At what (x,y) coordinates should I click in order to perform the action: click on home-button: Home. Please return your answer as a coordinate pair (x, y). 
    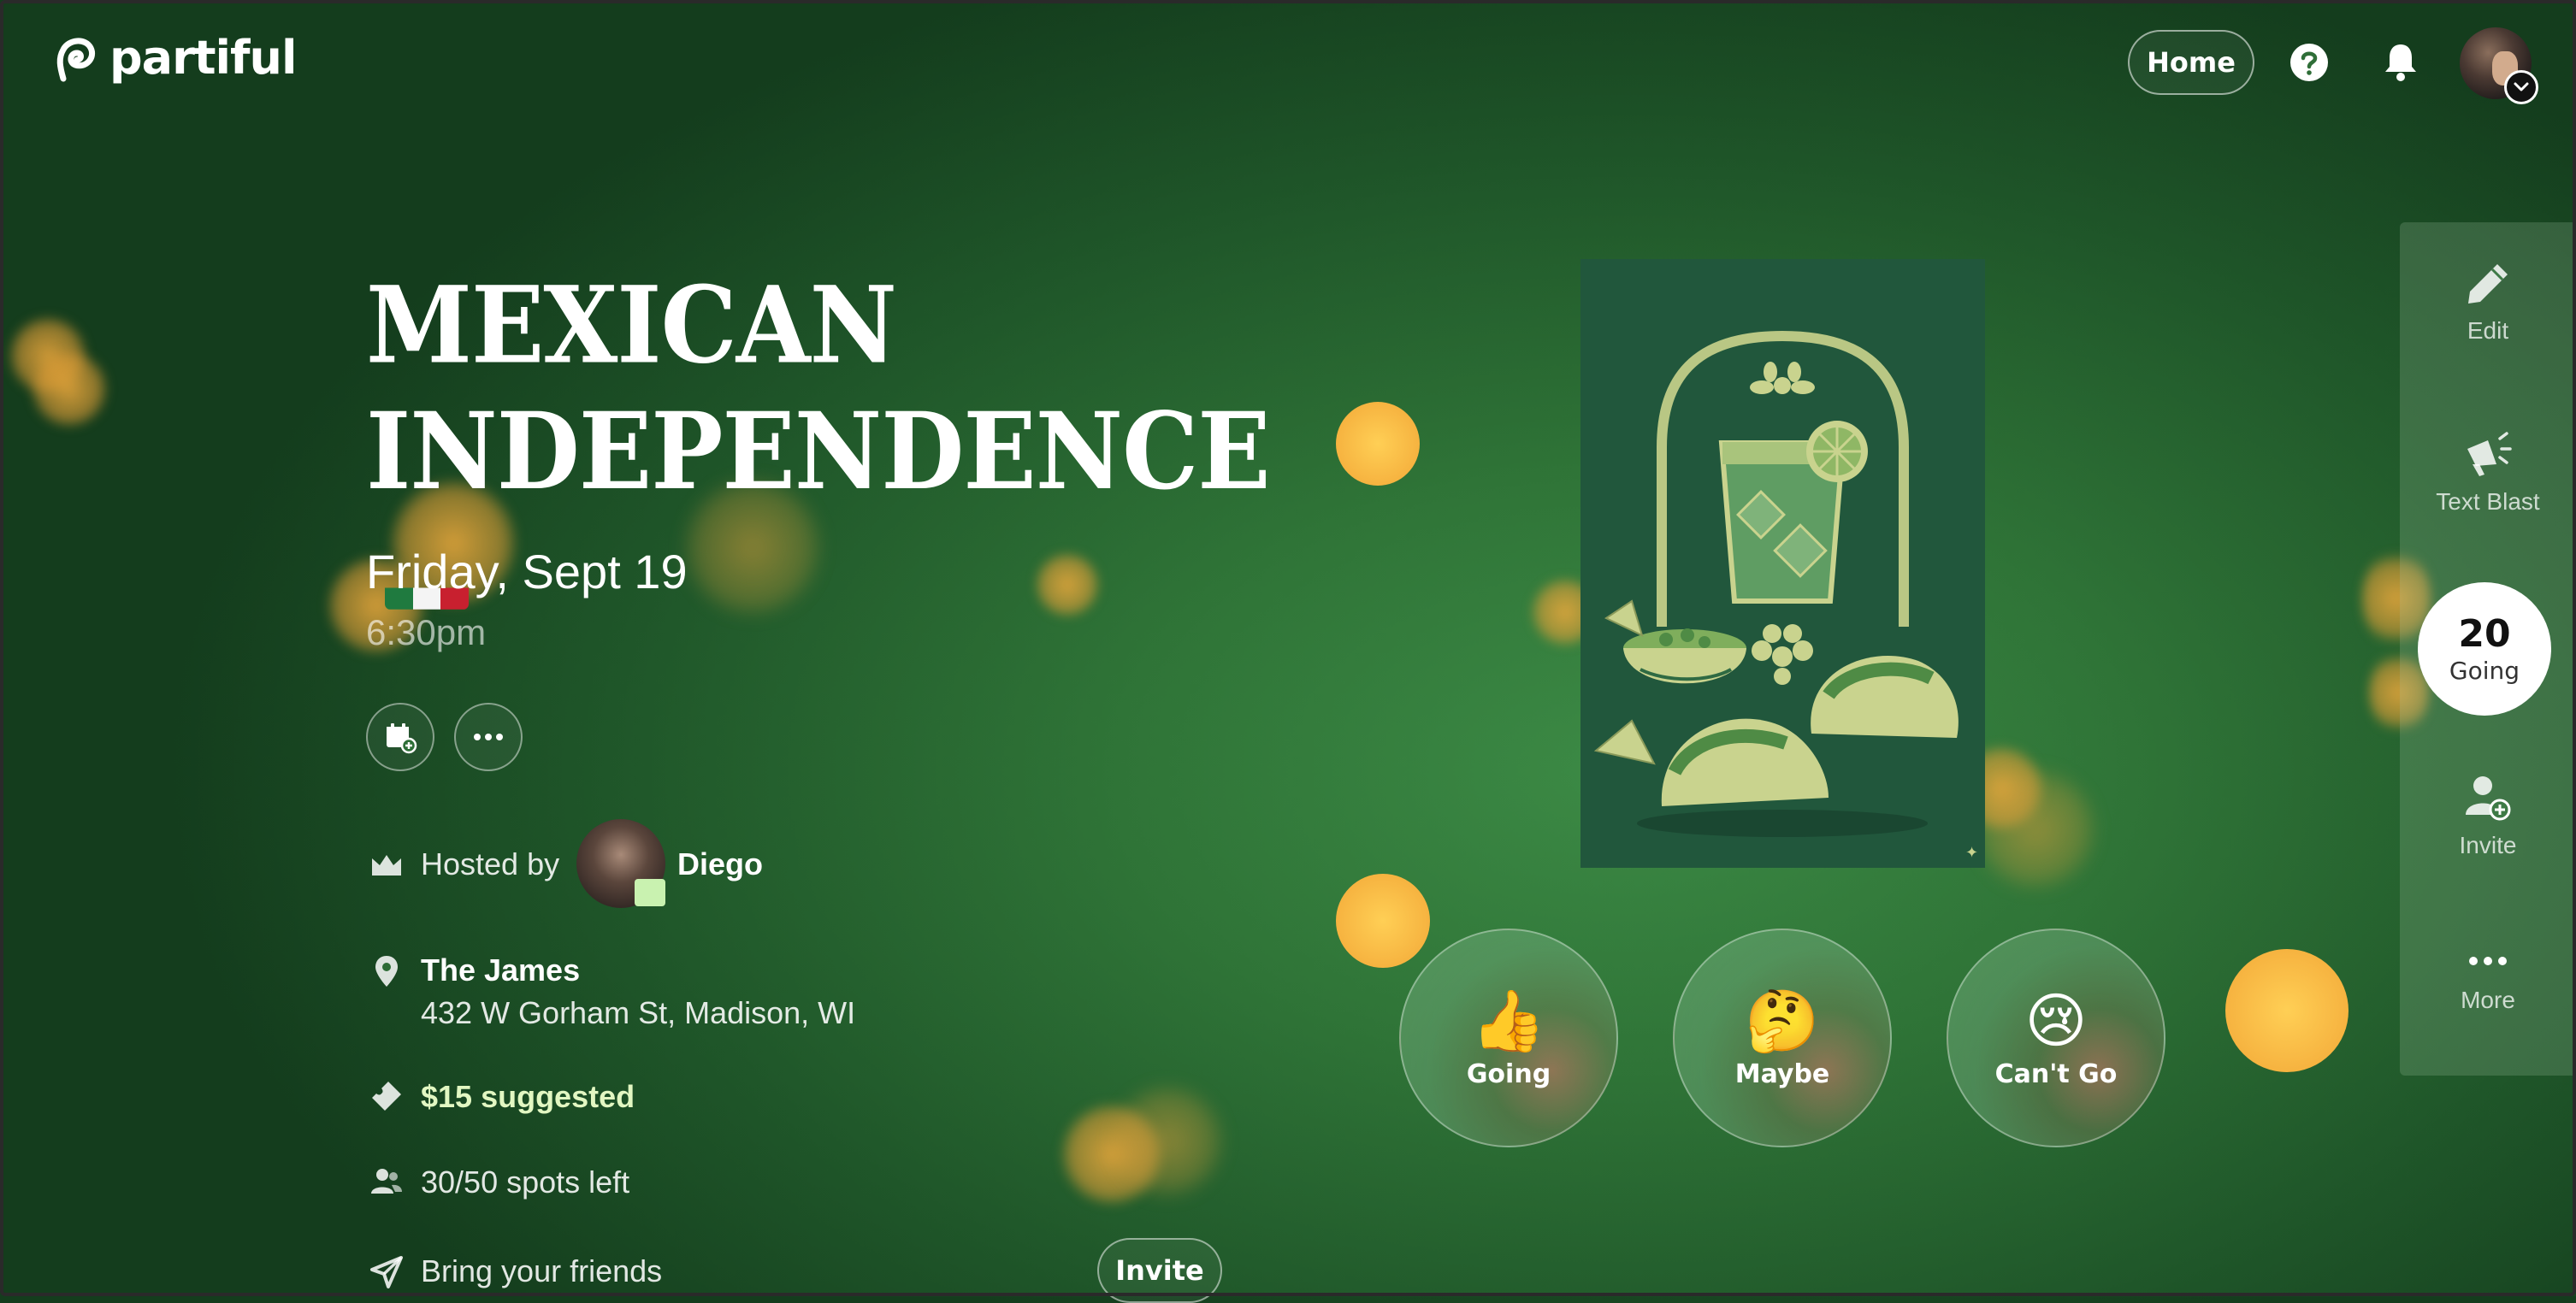
    Looking at the image, I should click on (2191, 62).